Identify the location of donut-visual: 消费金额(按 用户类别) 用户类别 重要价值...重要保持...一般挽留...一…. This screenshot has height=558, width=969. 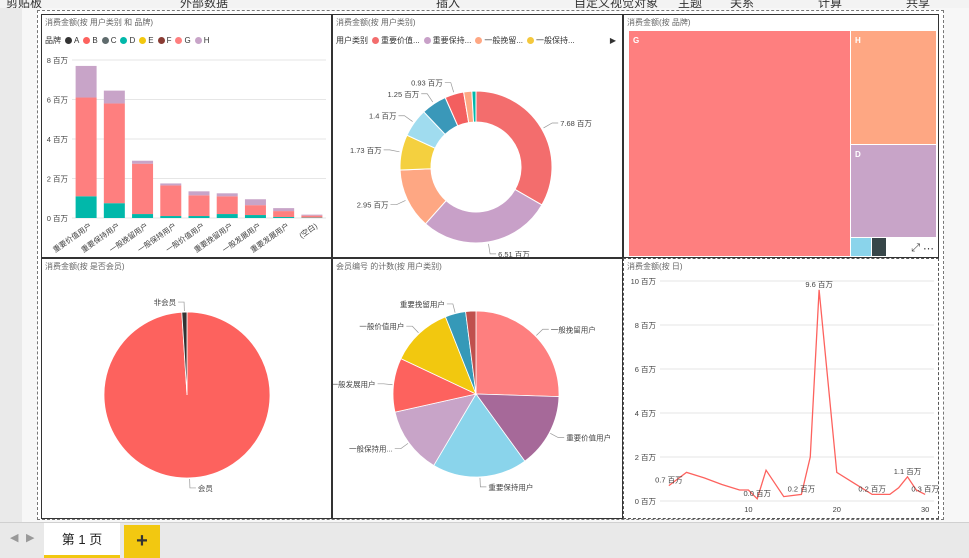
(477, 136).